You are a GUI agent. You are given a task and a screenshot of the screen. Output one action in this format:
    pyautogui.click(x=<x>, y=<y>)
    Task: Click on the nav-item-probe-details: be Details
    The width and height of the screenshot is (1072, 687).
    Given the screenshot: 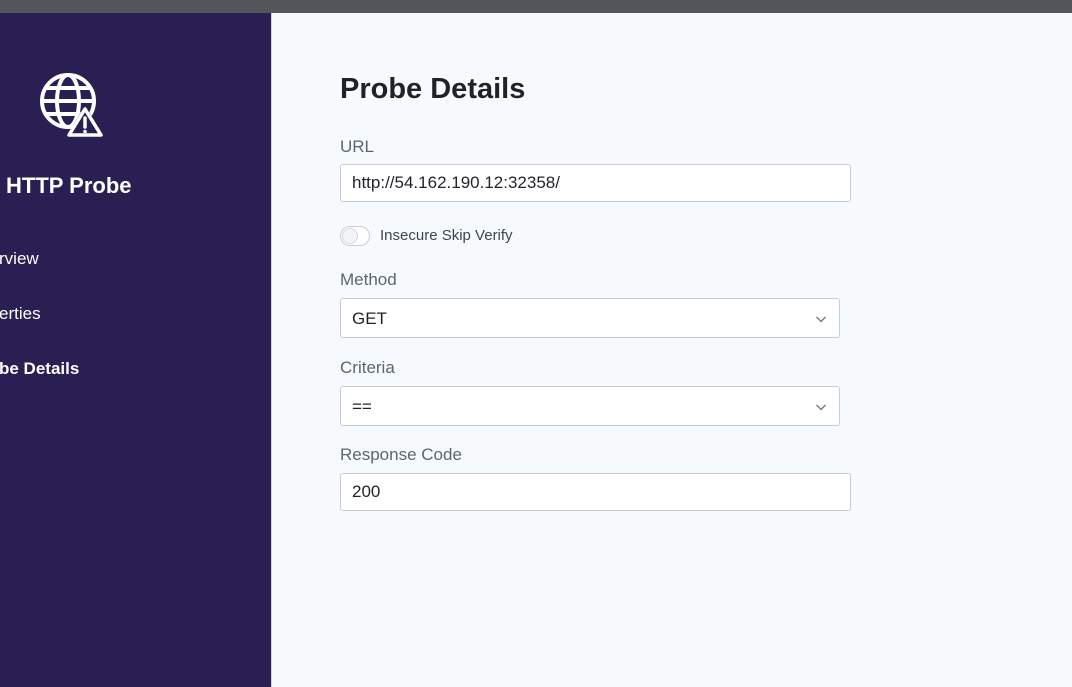 What is the action you would take?
    pyautogui.click(x=39, y=369)
    